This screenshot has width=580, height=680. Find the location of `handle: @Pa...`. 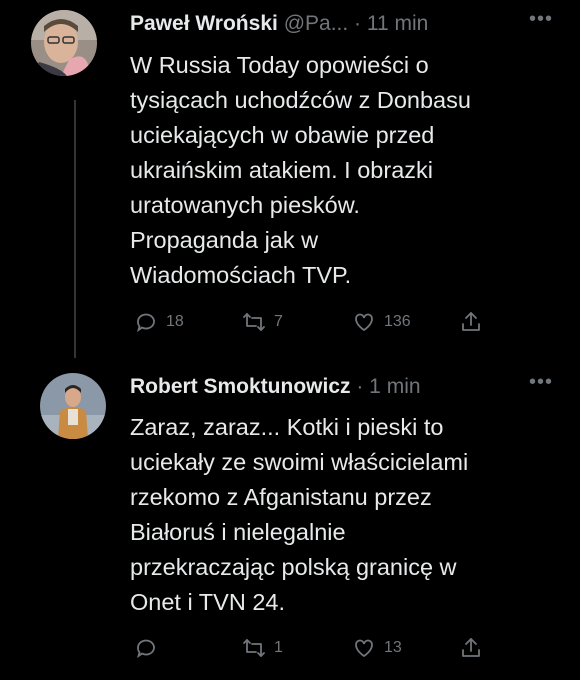

handle: @Pa... is located at coordinates (316, 23).